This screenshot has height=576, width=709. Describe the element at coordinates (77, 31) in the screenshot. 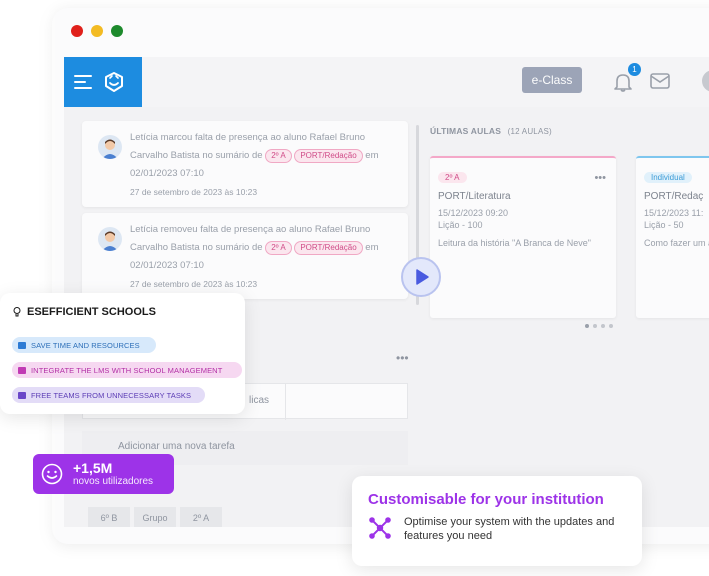

I see `window-close-dot` at that location.